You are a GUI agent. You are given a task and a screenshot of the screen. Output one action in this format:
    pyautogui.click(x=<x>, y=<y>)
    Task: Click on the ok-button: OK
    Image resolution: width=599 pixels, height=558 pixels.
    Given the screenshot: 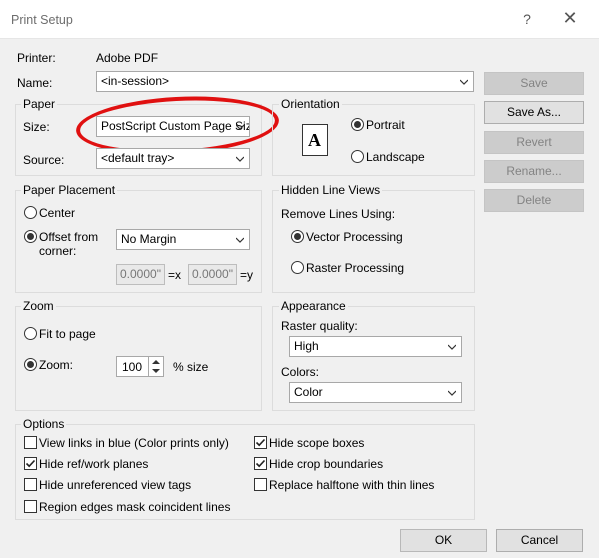 What is the action you would take?
    pyautogui.click(x=443, y=540)
    